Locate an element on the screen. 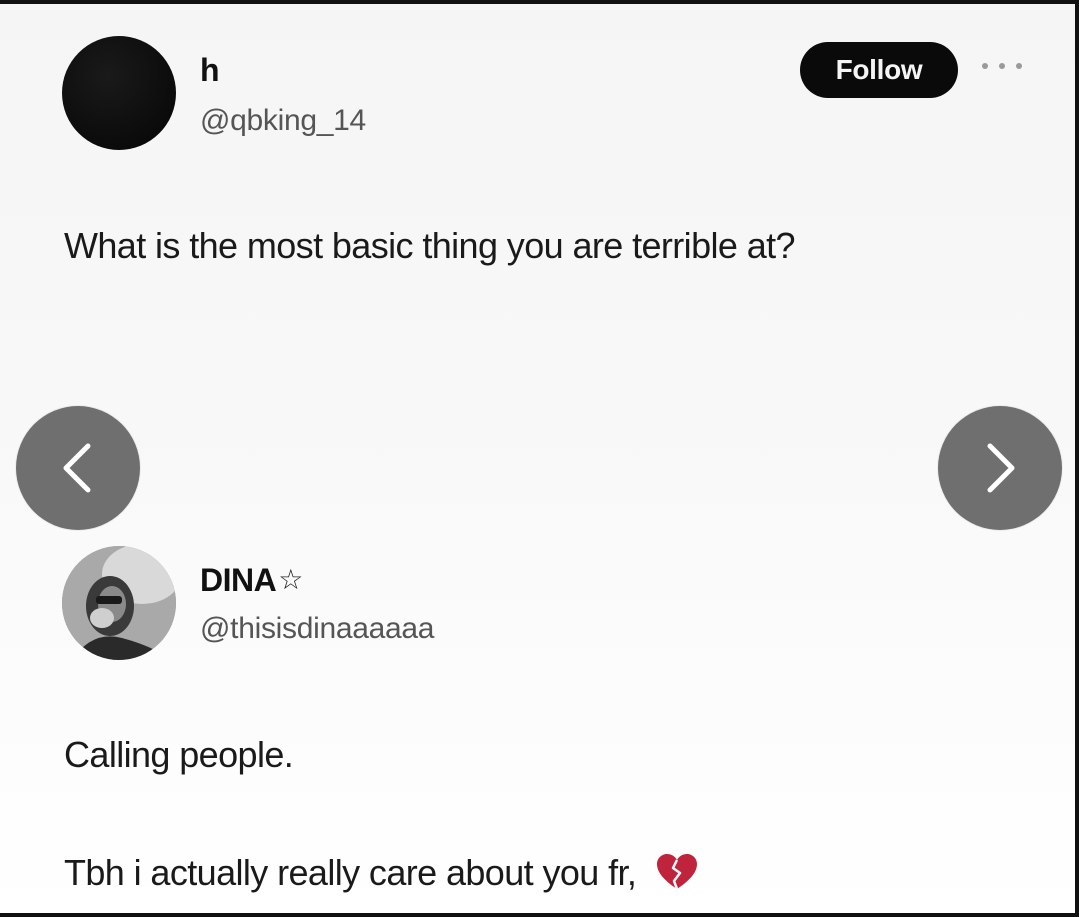  chevron-right-icon is located at coordinates (1001, 468).